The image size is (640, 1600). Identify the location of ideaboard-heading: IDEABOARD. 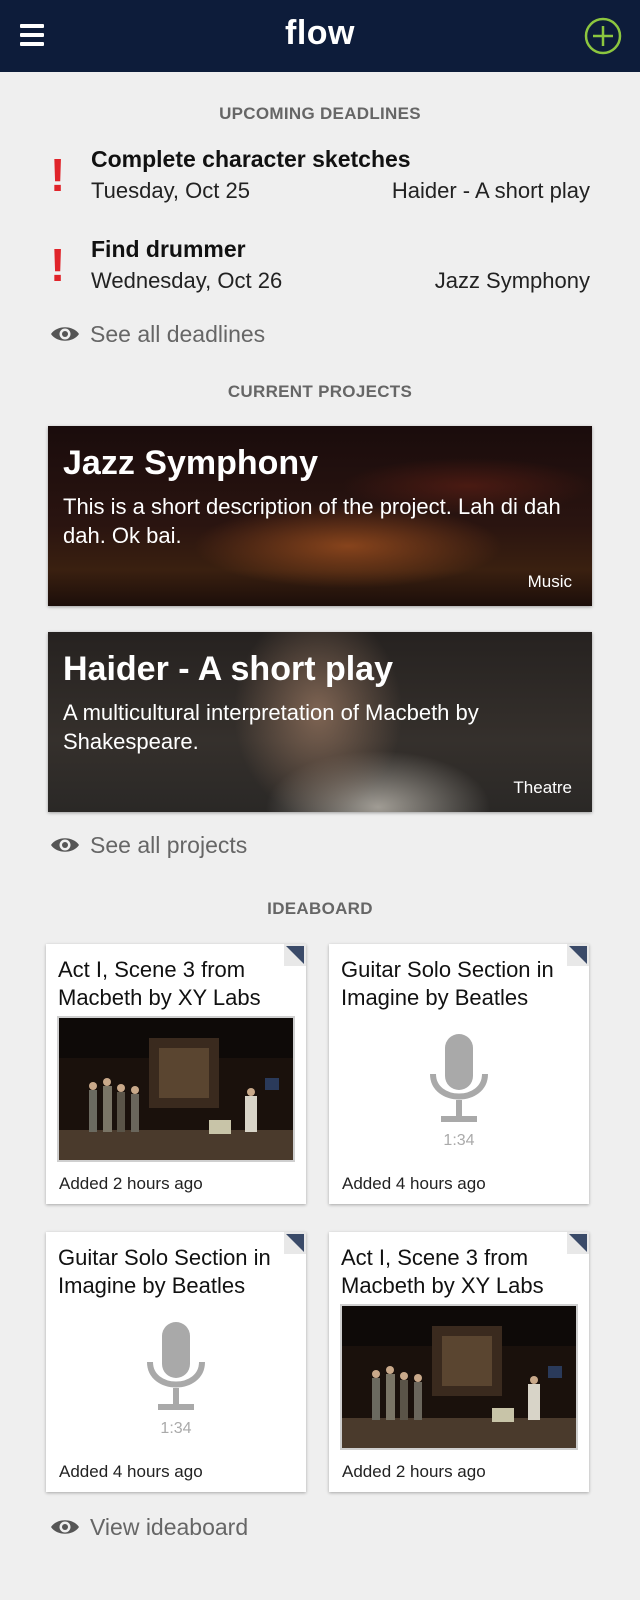
(320, 908).